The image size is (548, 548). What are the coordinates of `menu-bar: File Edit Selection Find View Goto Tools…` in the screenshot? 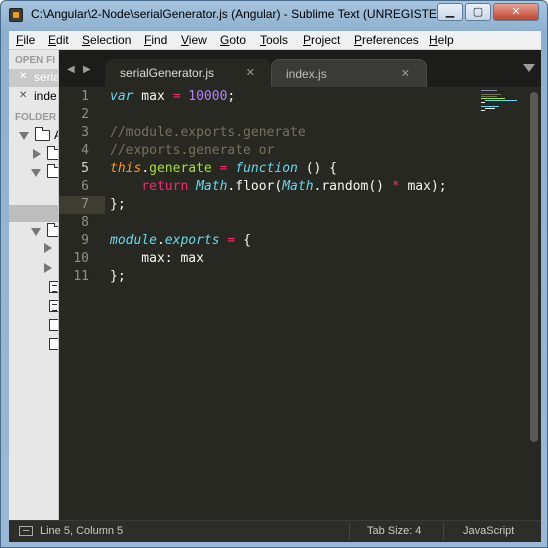 It's located at (275, 40).